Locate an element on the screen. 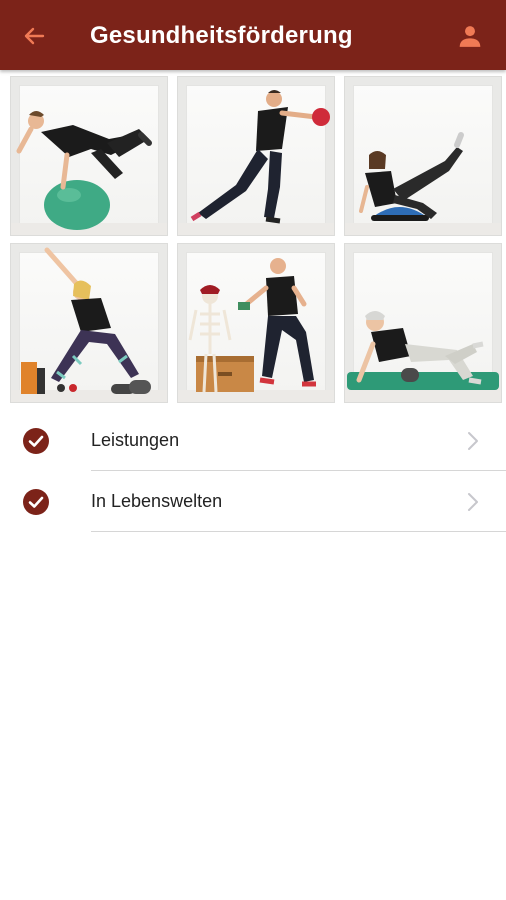  back-button is located at coordinates (34, 36).